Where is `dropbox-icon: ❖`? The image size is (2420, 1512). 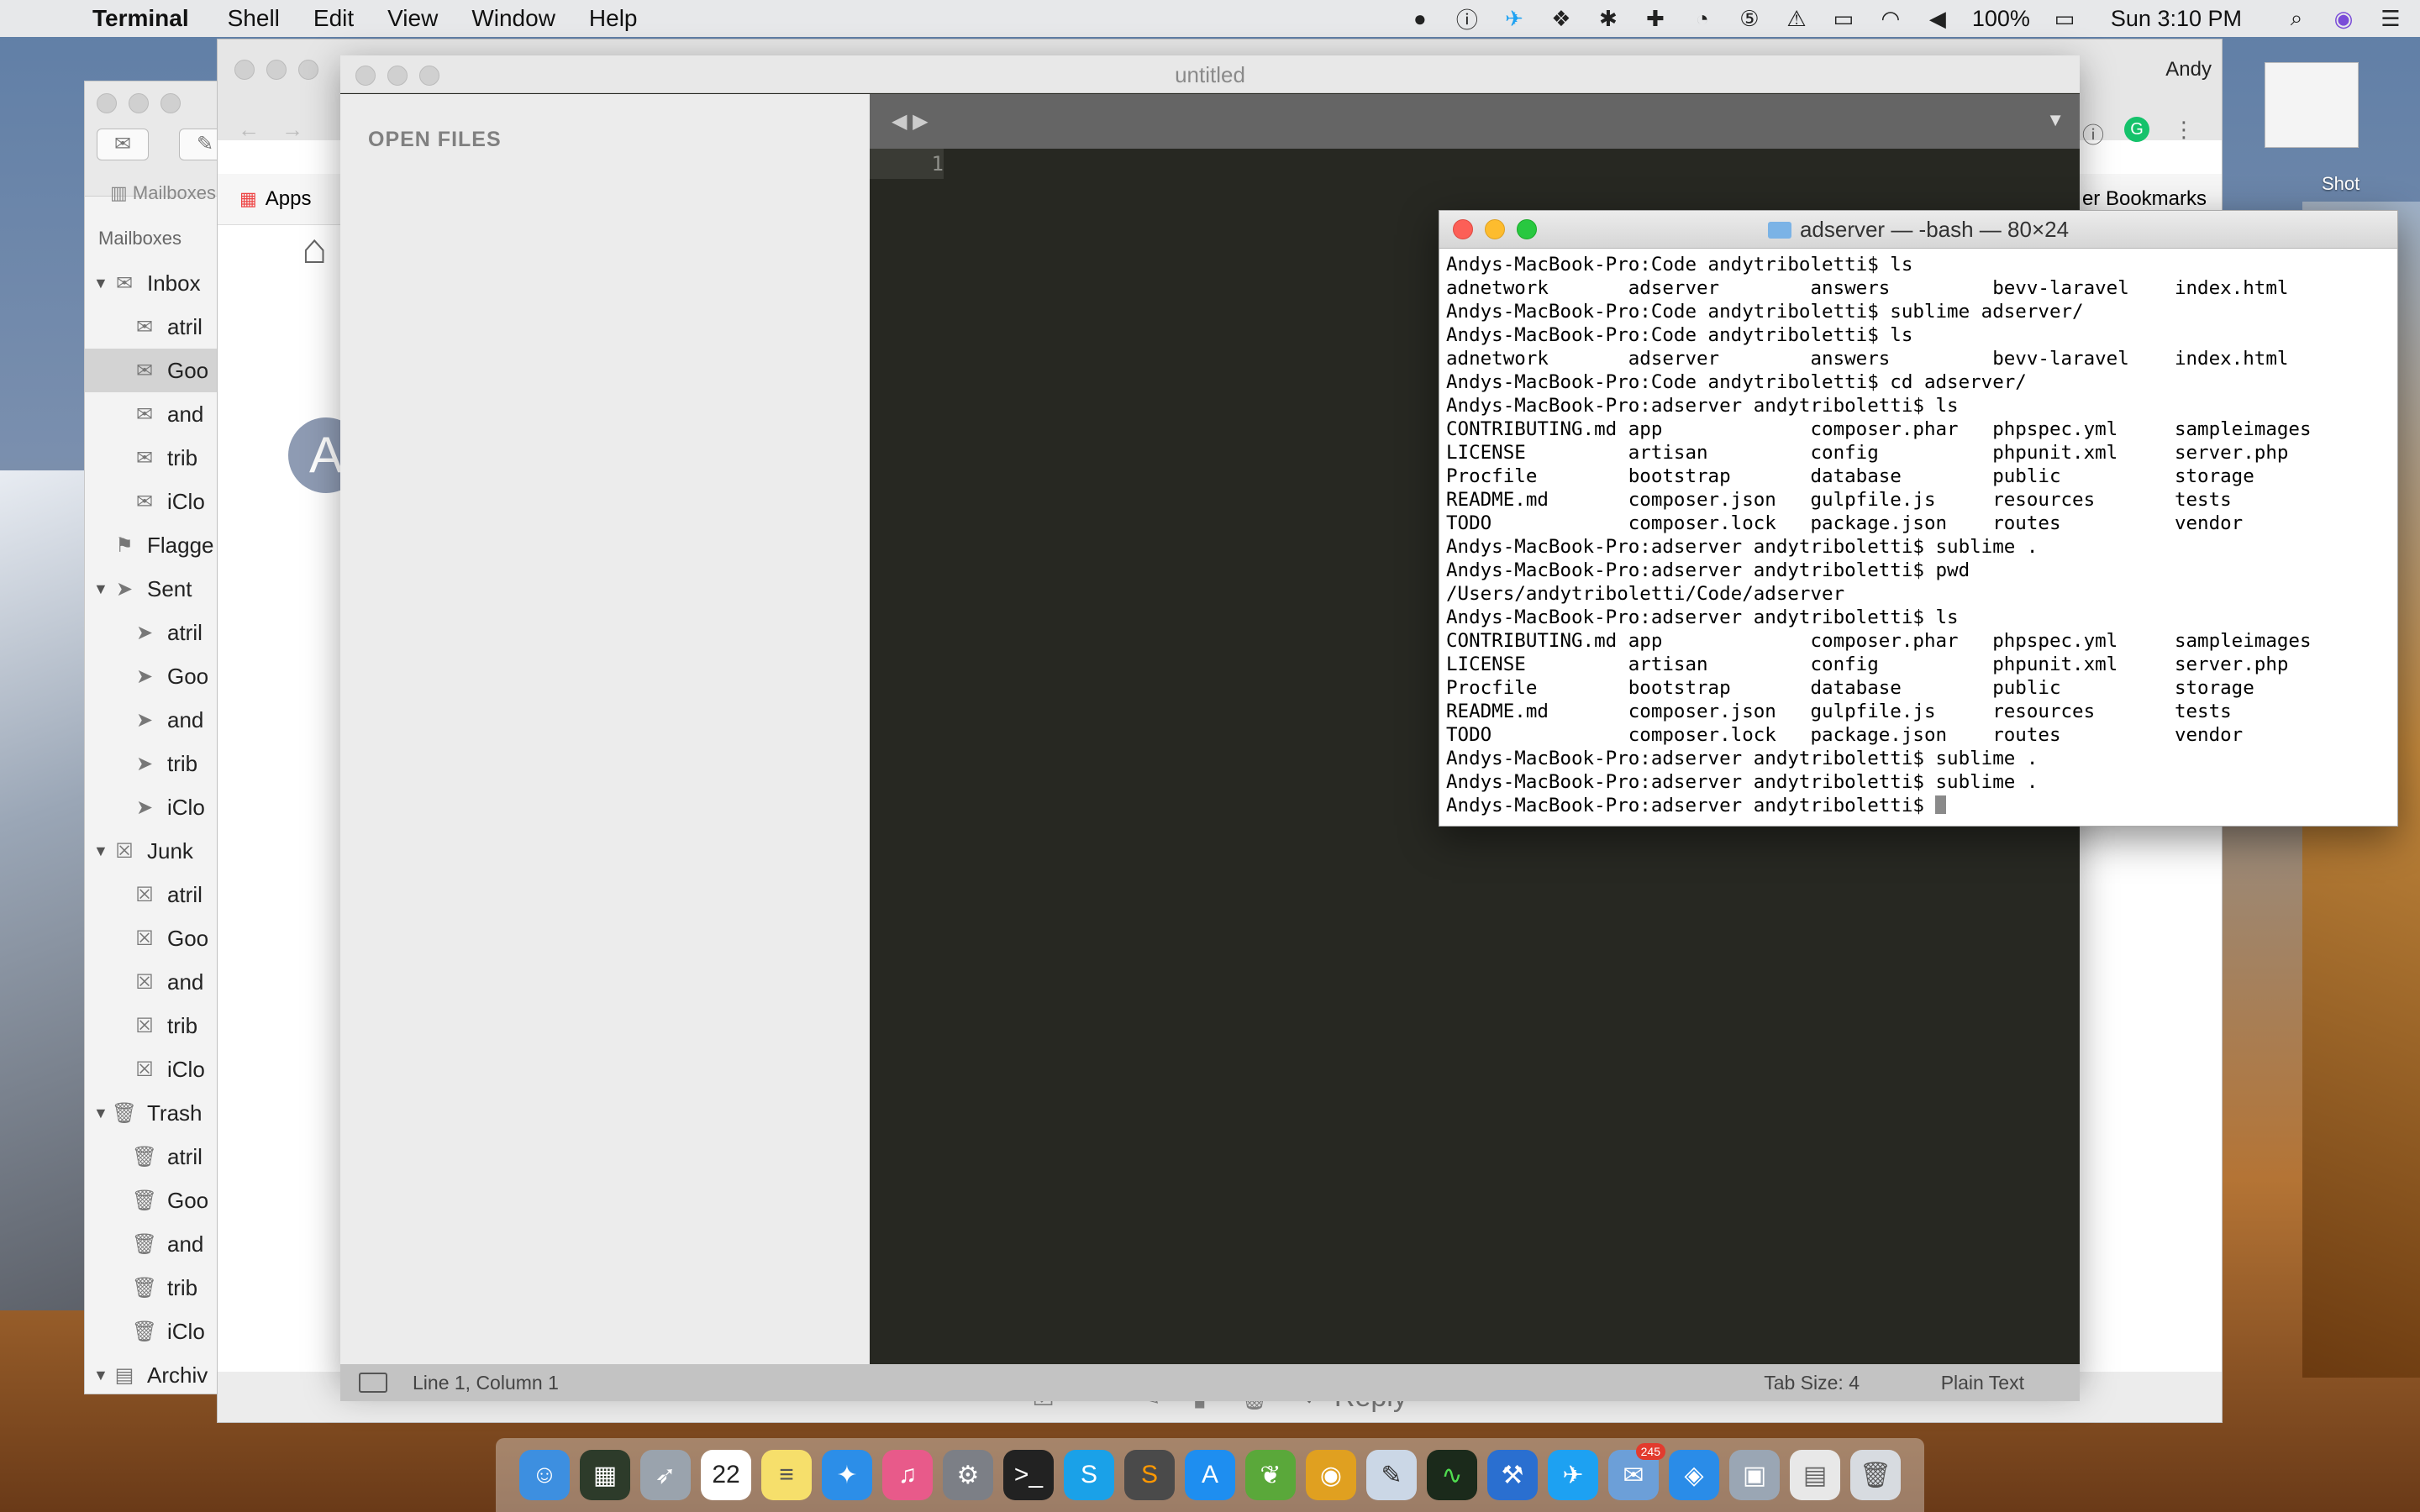
dropbox-icon: ❖ is located at coordinates (1561, 18).